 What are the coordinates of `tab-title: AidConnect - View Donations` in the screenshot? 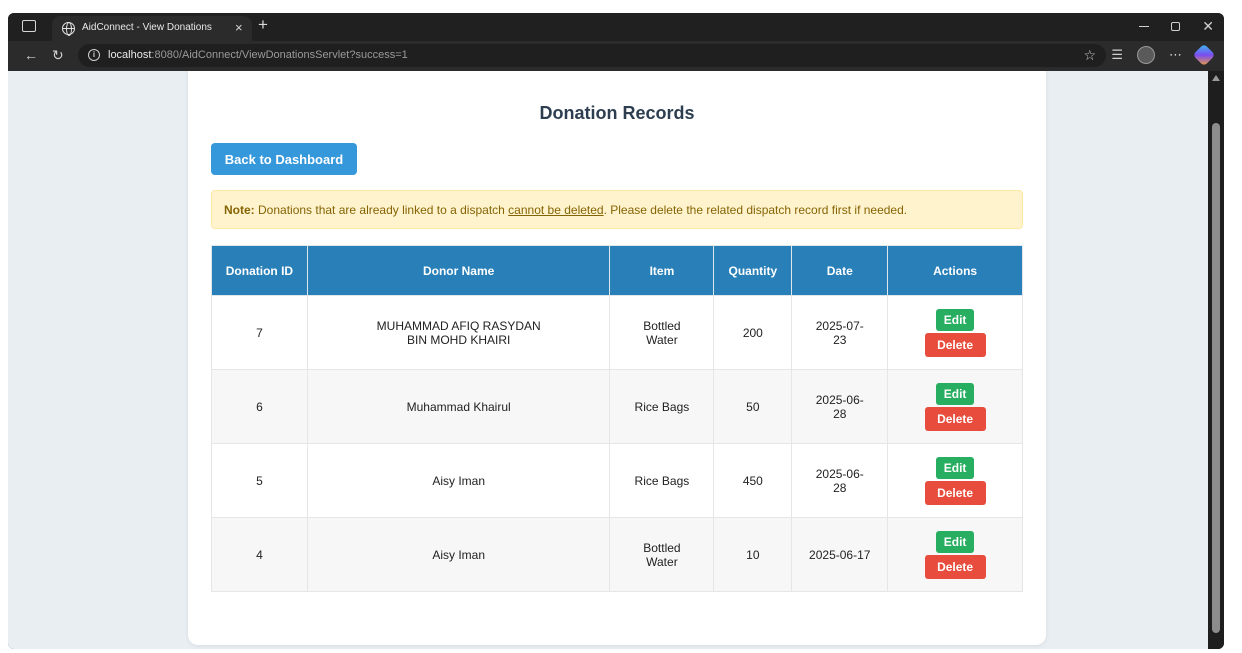 It's located at (147, 27).